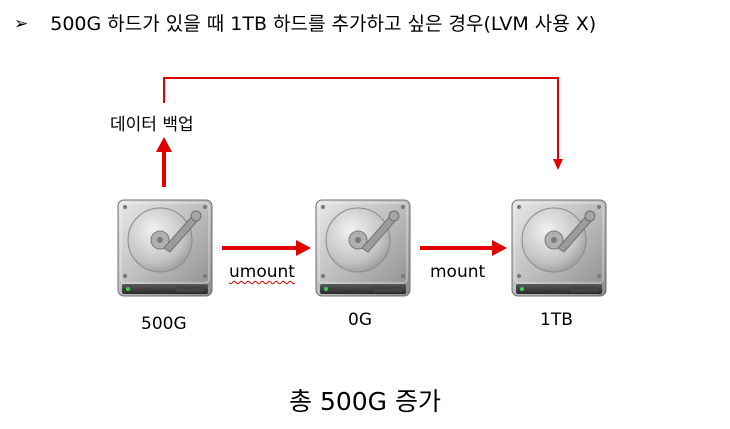 This screenshot has height=429, width=730. I want to click on edge-label-umount: umount, so click(262, 272).